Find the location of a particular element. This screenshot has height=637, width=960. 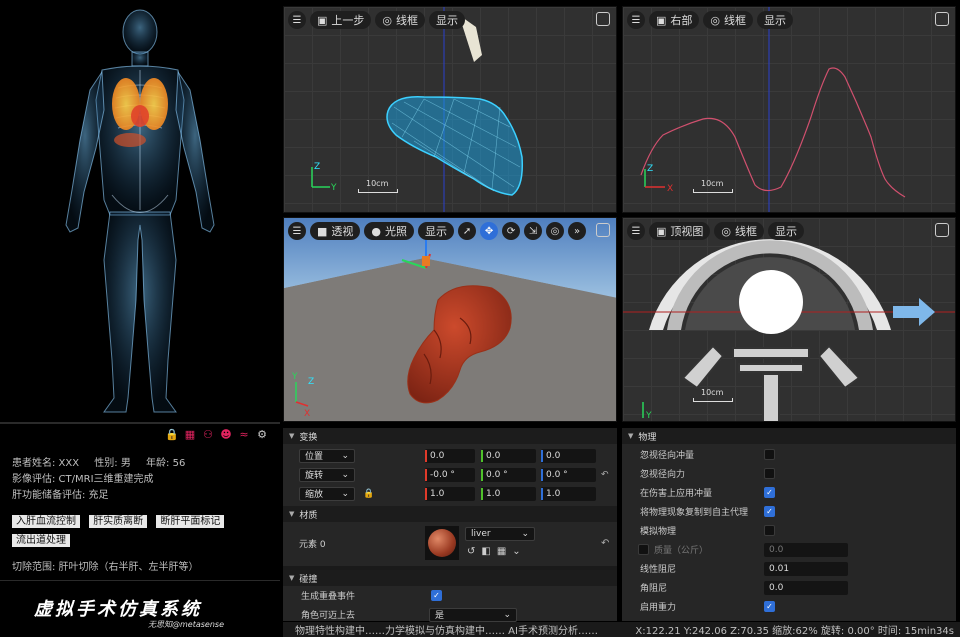

view-button: ▣ 顶视图 is located at coordinates (680, 231).